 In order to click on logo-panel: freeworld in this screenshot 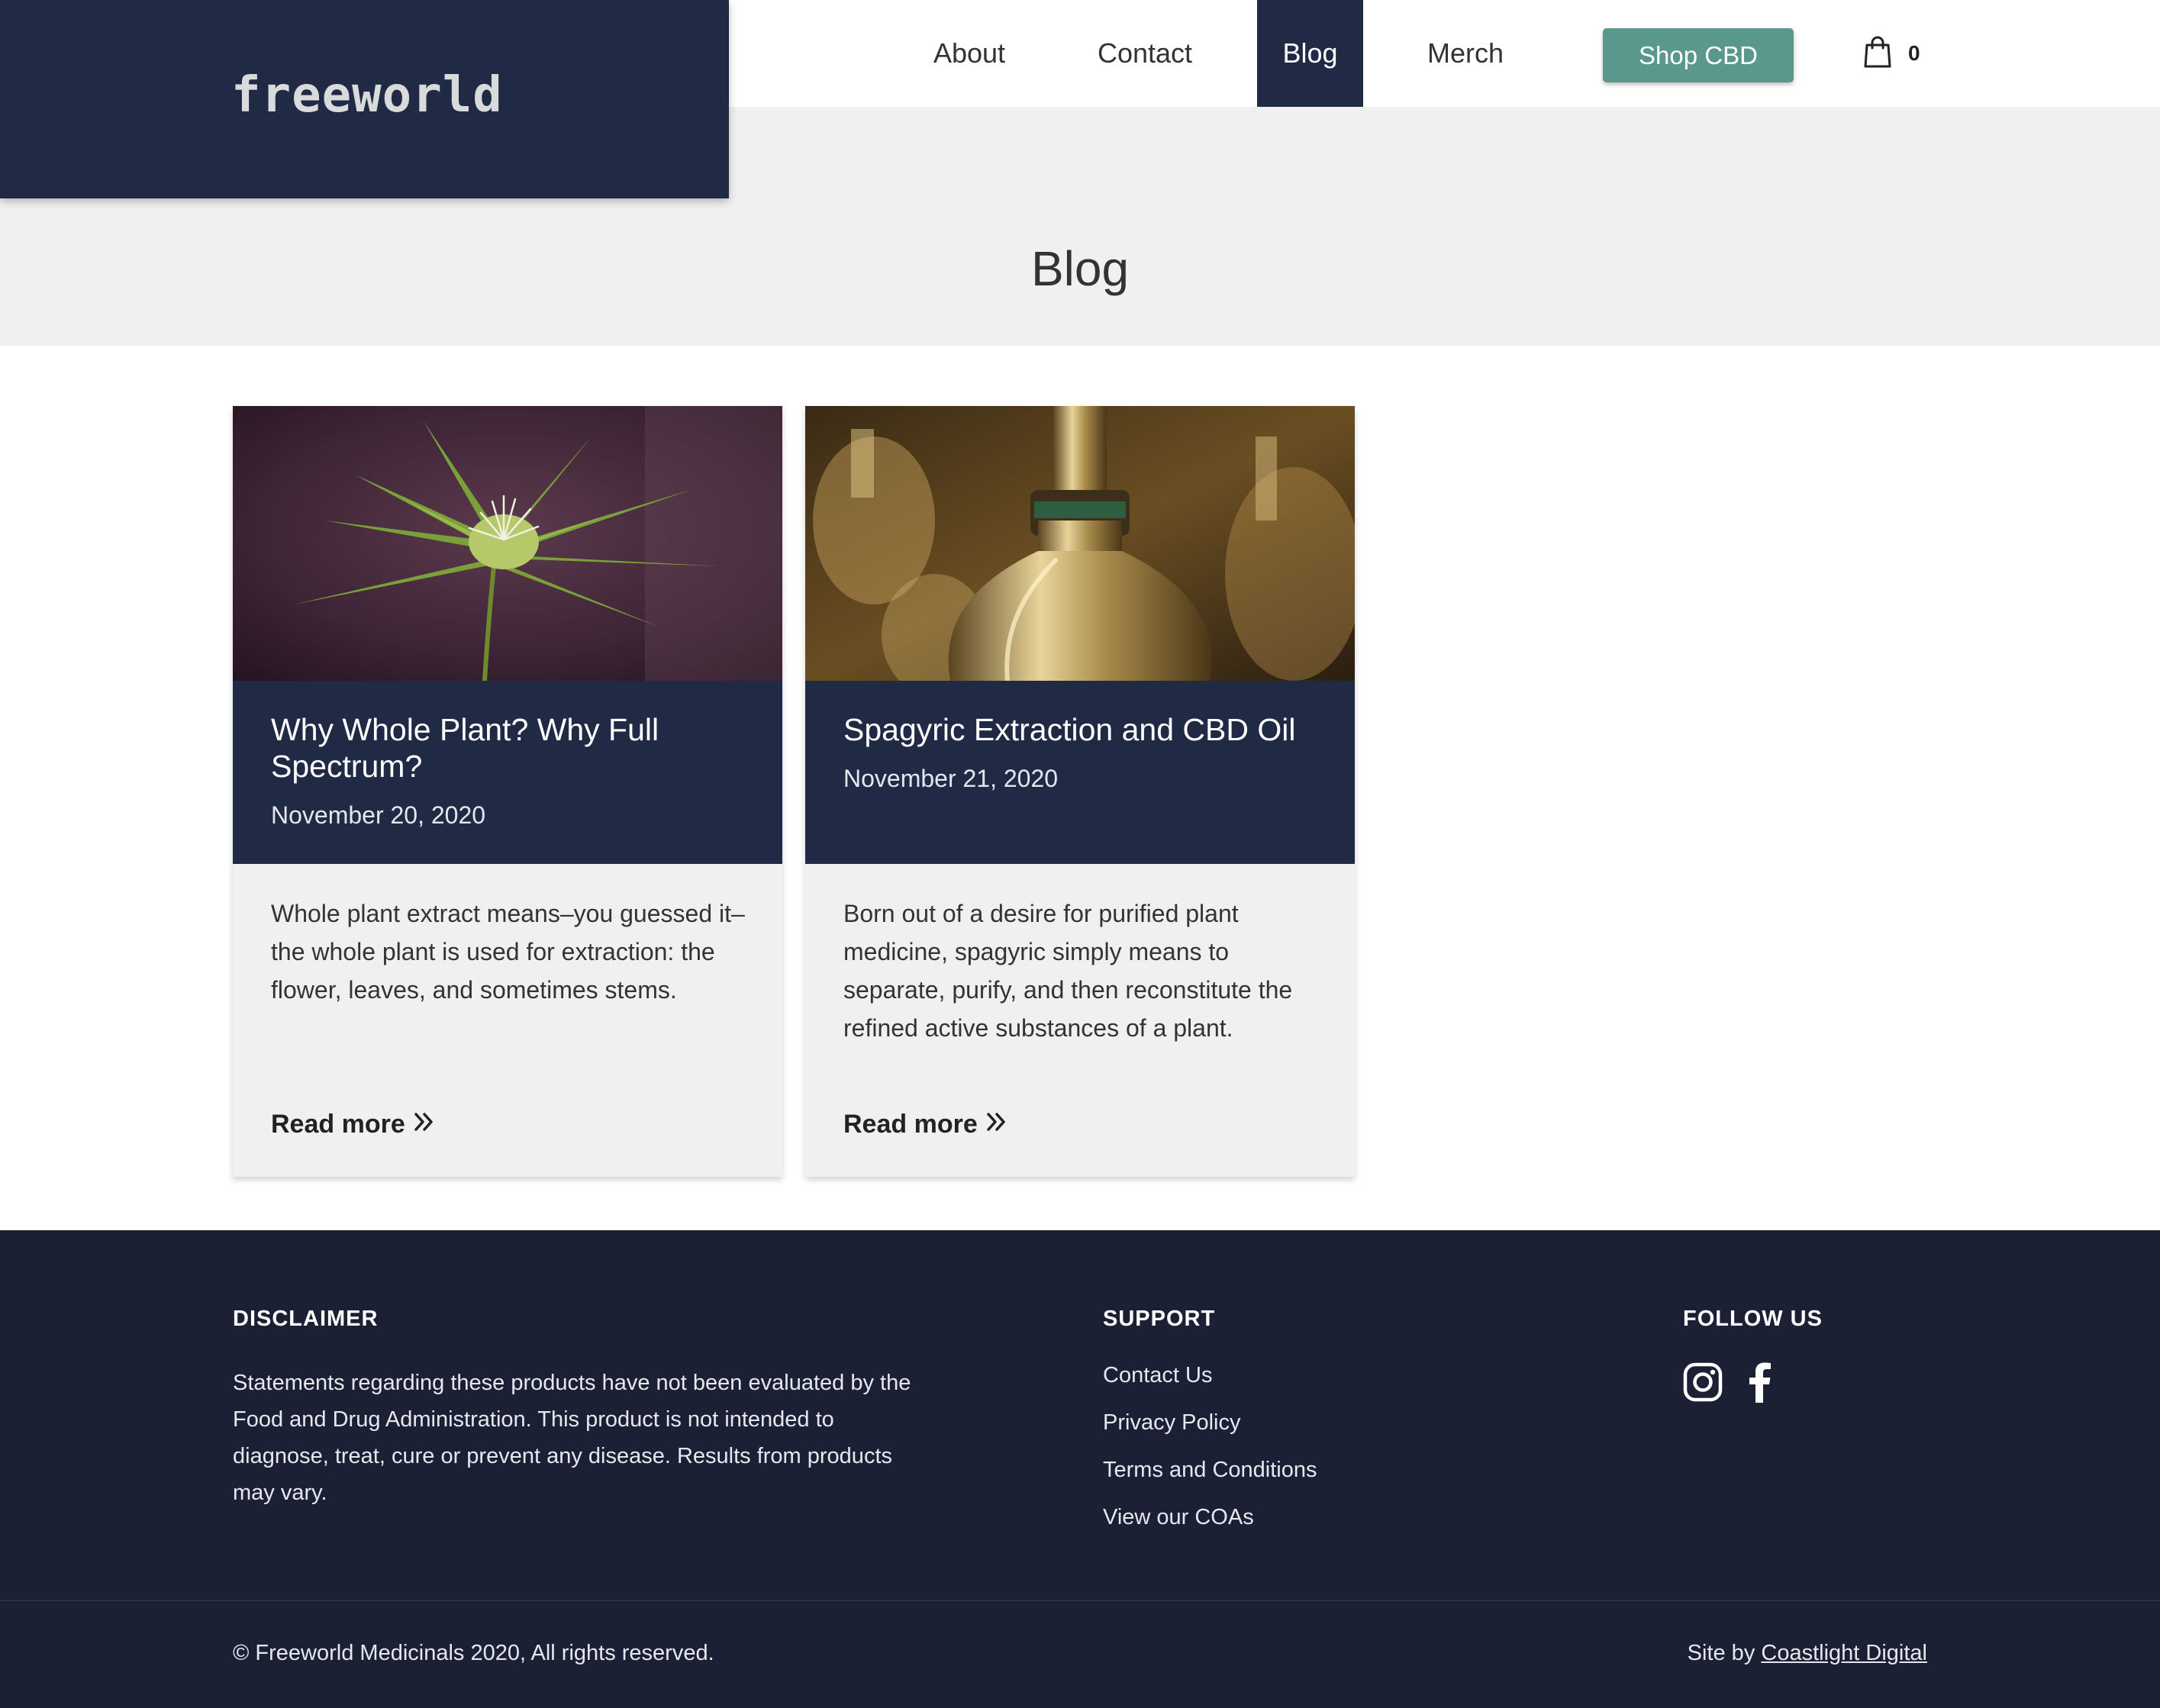, I will do `click(364, 99)`.